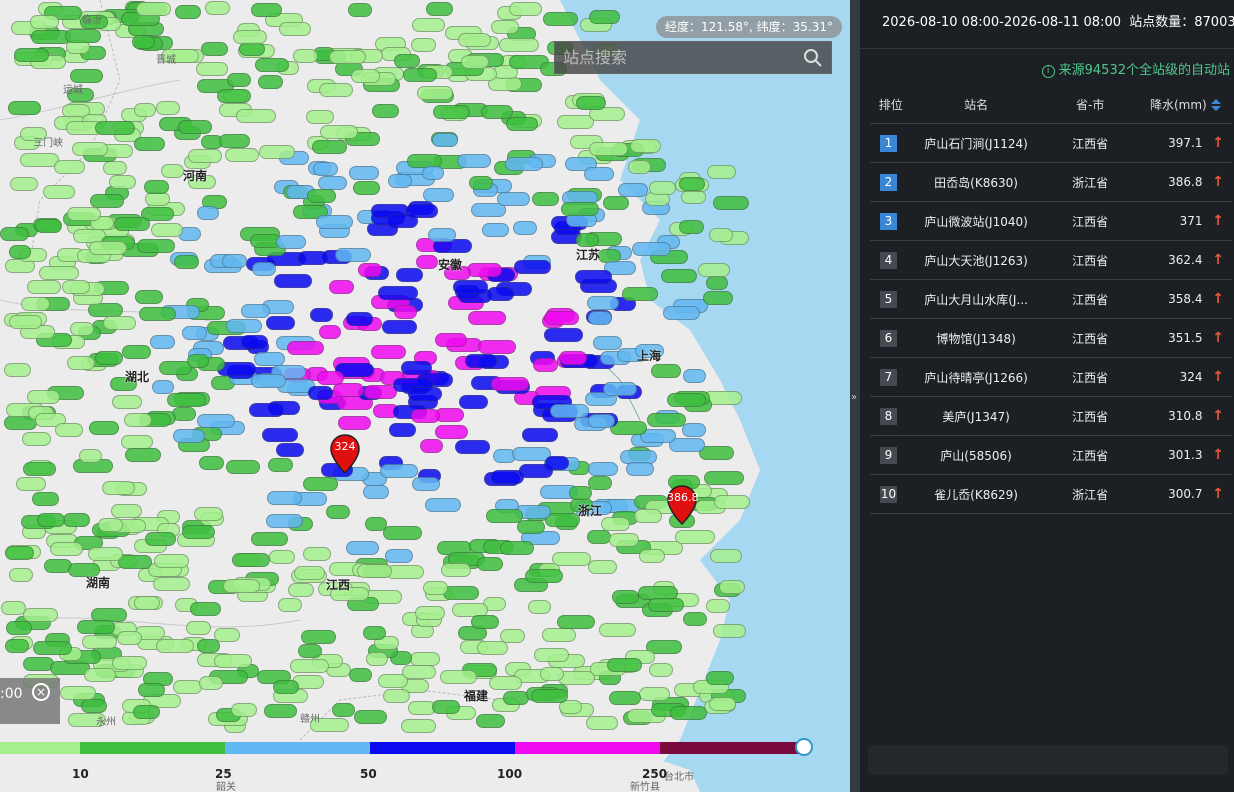  I want to click on table-row: 1 庐山石门涧(J1124) 江西省 397.1 ↑, so click(1051, 143).